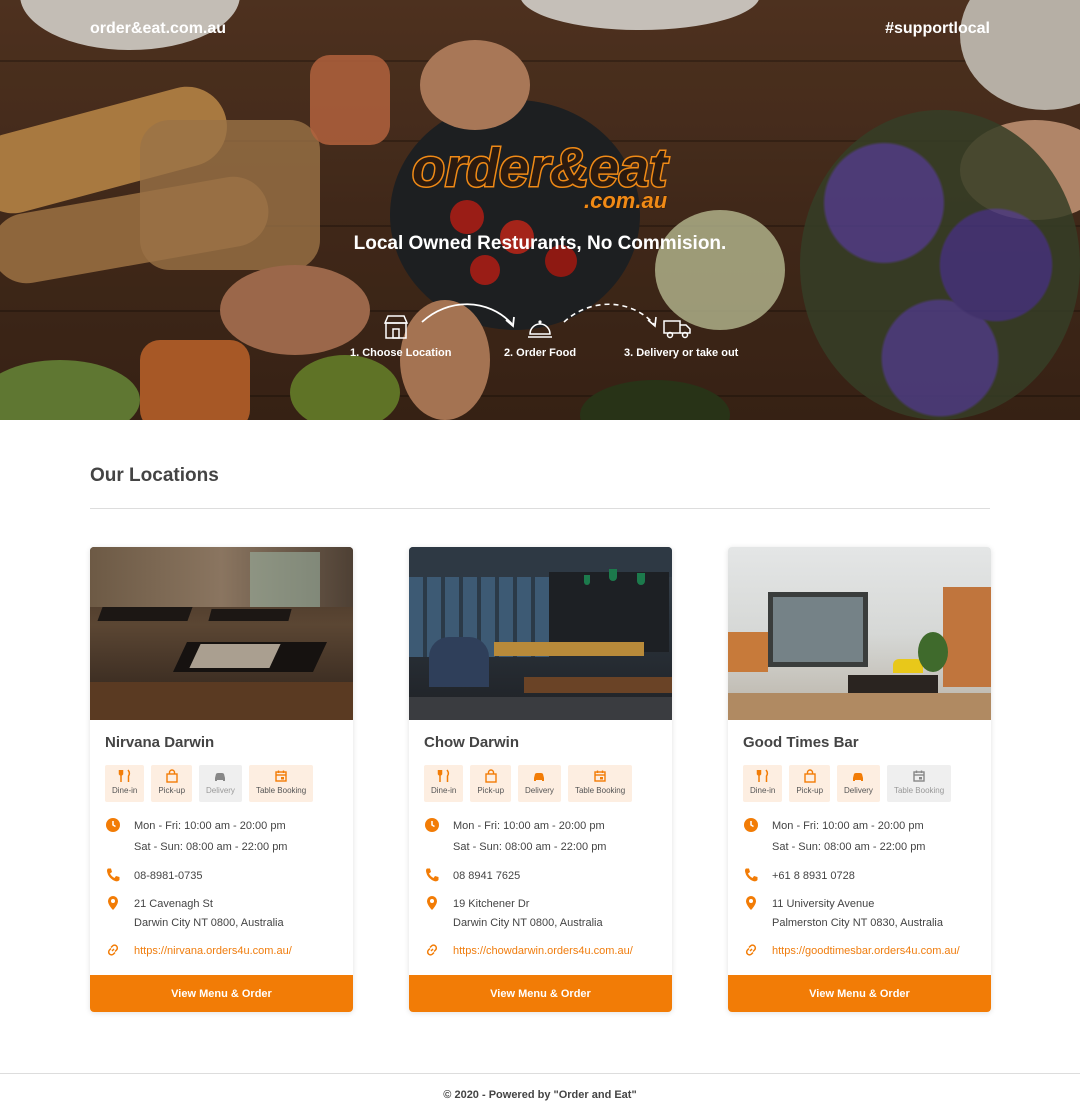 This screenshot has width=1080, height=1119. What do you see at coordinates (540, 353) in the screenshot?
I see `step-label: 2. Order Food` at bounding box center [540, 353].